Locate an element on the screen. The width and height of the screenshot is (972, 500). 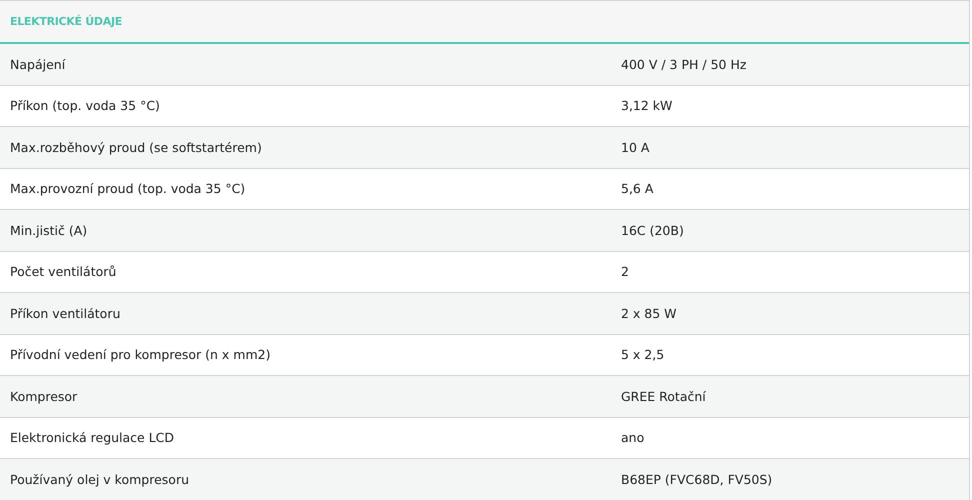
table-cell-text: 400 V / 3 PH / 50 Hz is located at coordinates (684, 64).